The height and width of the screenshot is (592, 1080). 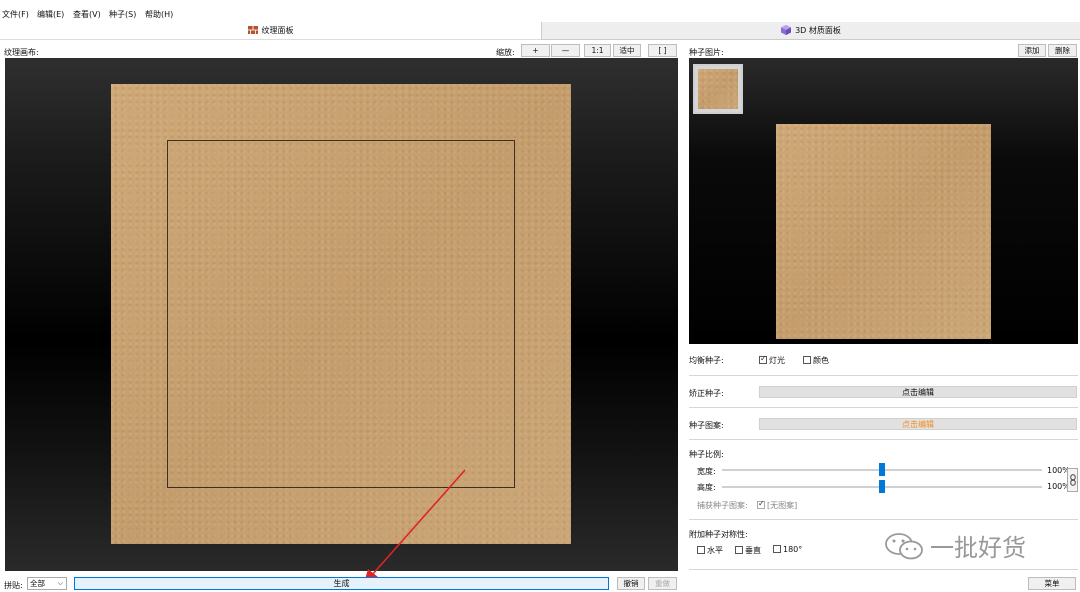 What do you see at coordinates (722, 505) in the screenshot?
I see `capture-pattern-label: 捕获种子图案:` at bounding box center [722, 505].